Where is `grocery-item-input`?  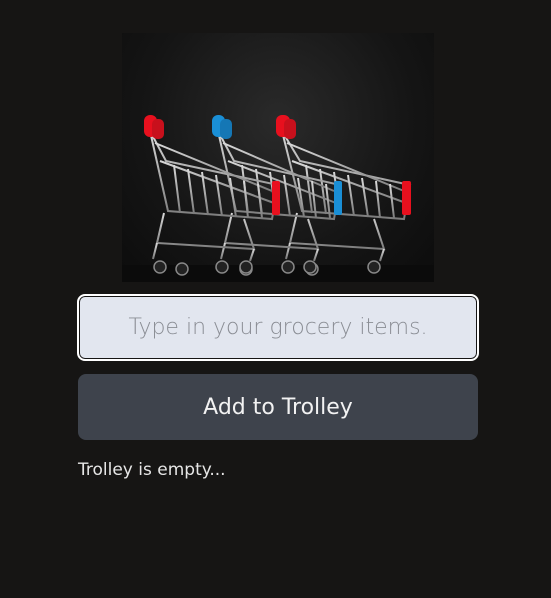 grocery-item-input is located at coordinates (278, 327).